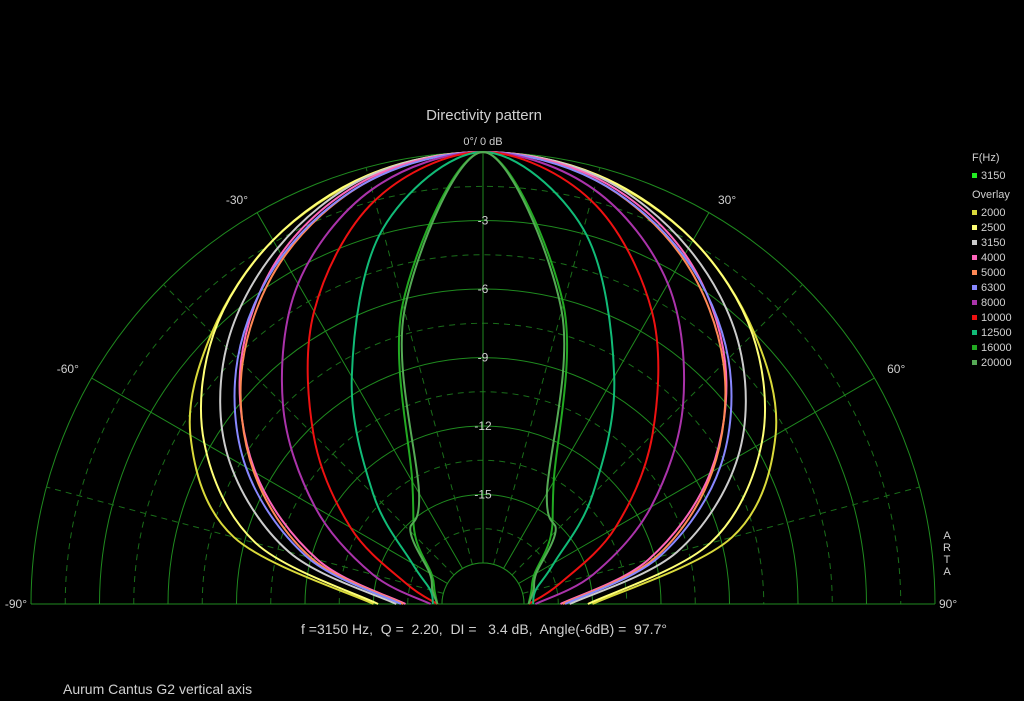 This screenshot has height=701, width=1024. What do you see at coordinates (996, 332) in the screenshot?
I see `legend-label: 12500` at bounding box center [996, 332].